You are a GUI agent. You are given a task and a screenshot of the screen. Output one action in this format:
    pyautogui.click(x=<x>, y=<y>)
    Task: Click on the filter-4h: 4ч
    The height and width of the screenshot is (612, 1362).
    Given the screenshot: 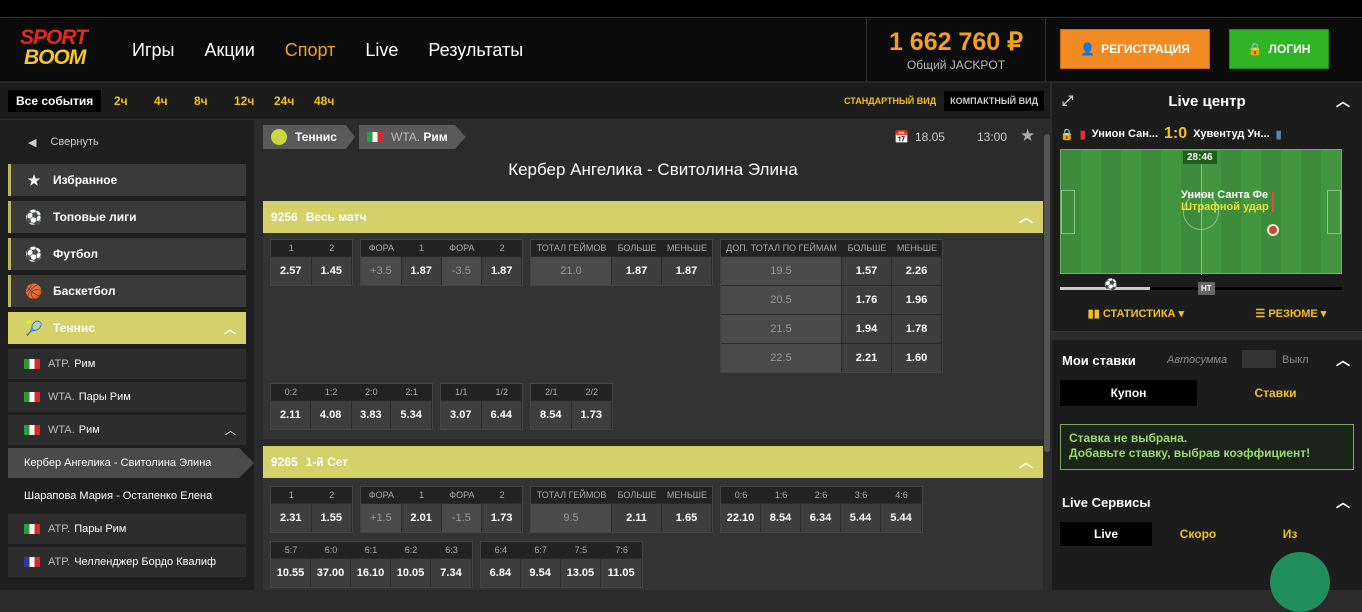 What is the action you would take?
    pyautogui.click(x=174, y=101)
    